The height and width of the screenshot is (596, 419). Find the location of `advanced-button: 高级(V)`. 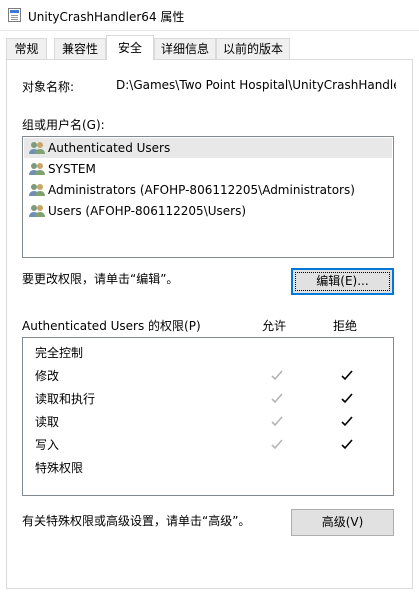

advanced-button: 高级(V) is located at coordinates (342, 522).